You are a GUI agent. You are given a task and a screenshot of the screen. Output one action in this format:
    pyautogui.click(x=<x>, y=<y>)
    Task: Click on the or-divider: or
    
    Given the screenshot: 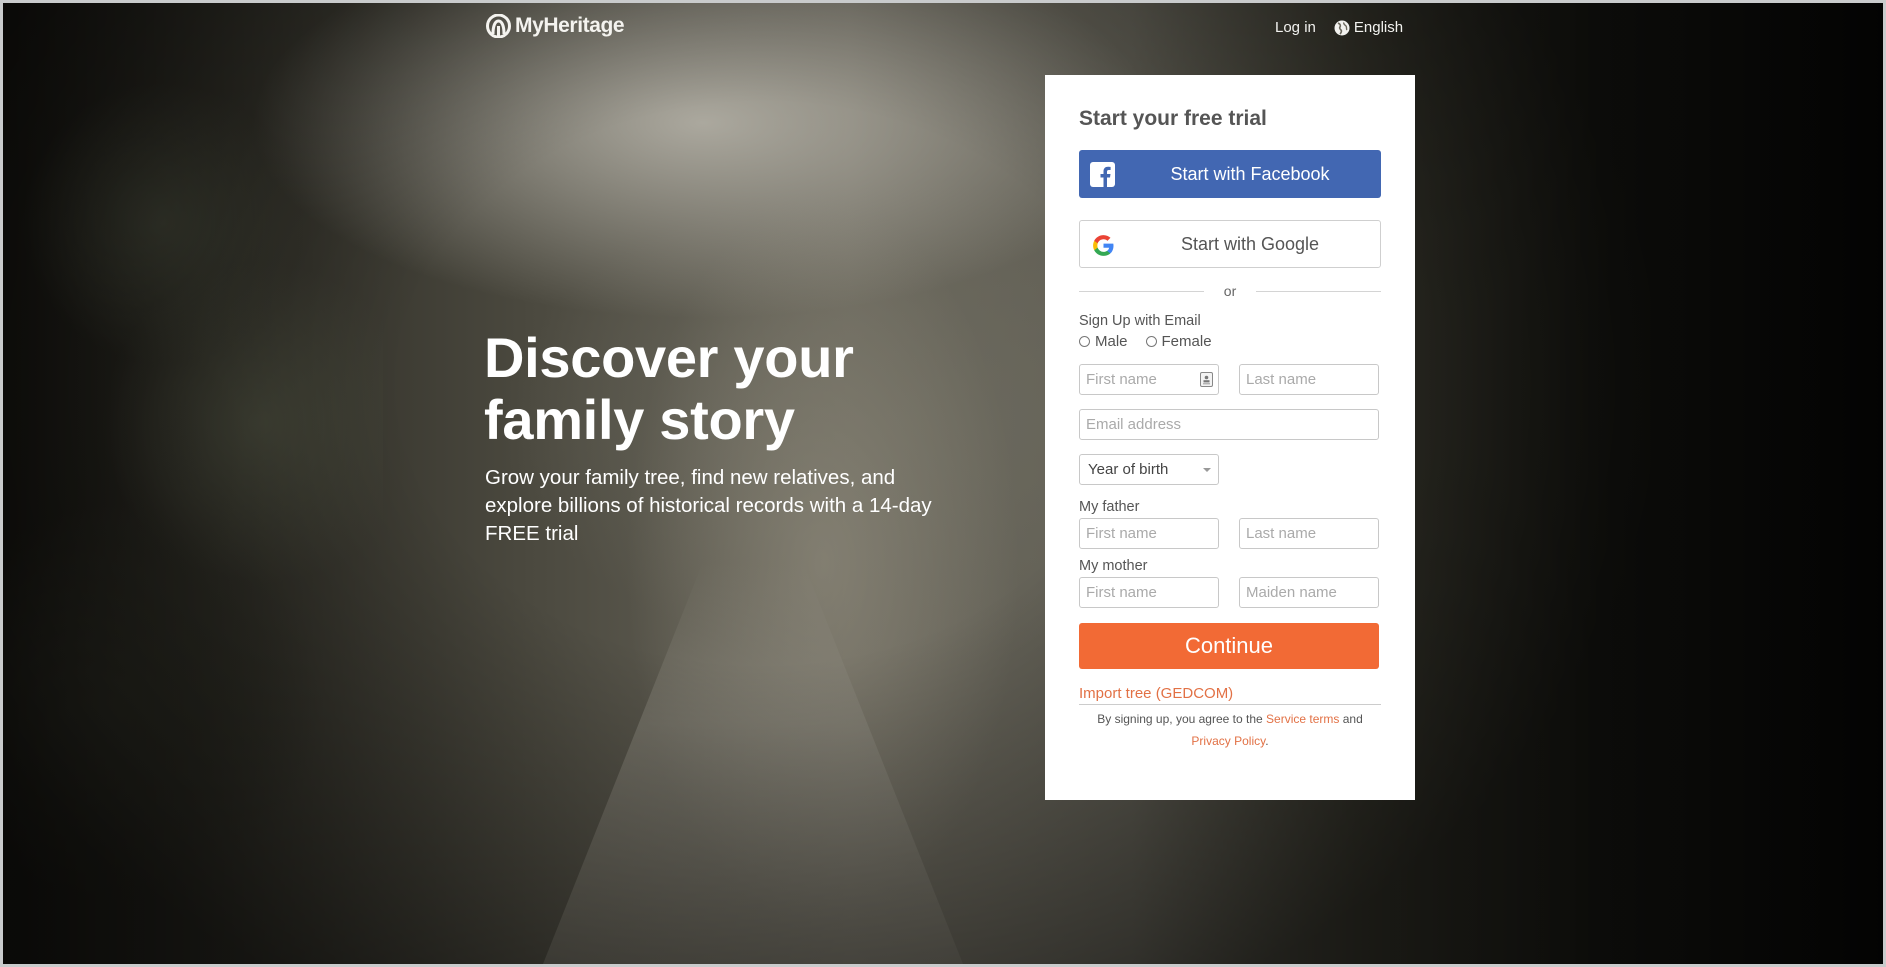 What is the action you would take?
    pyautogui.click(x=1230, y=291)
    